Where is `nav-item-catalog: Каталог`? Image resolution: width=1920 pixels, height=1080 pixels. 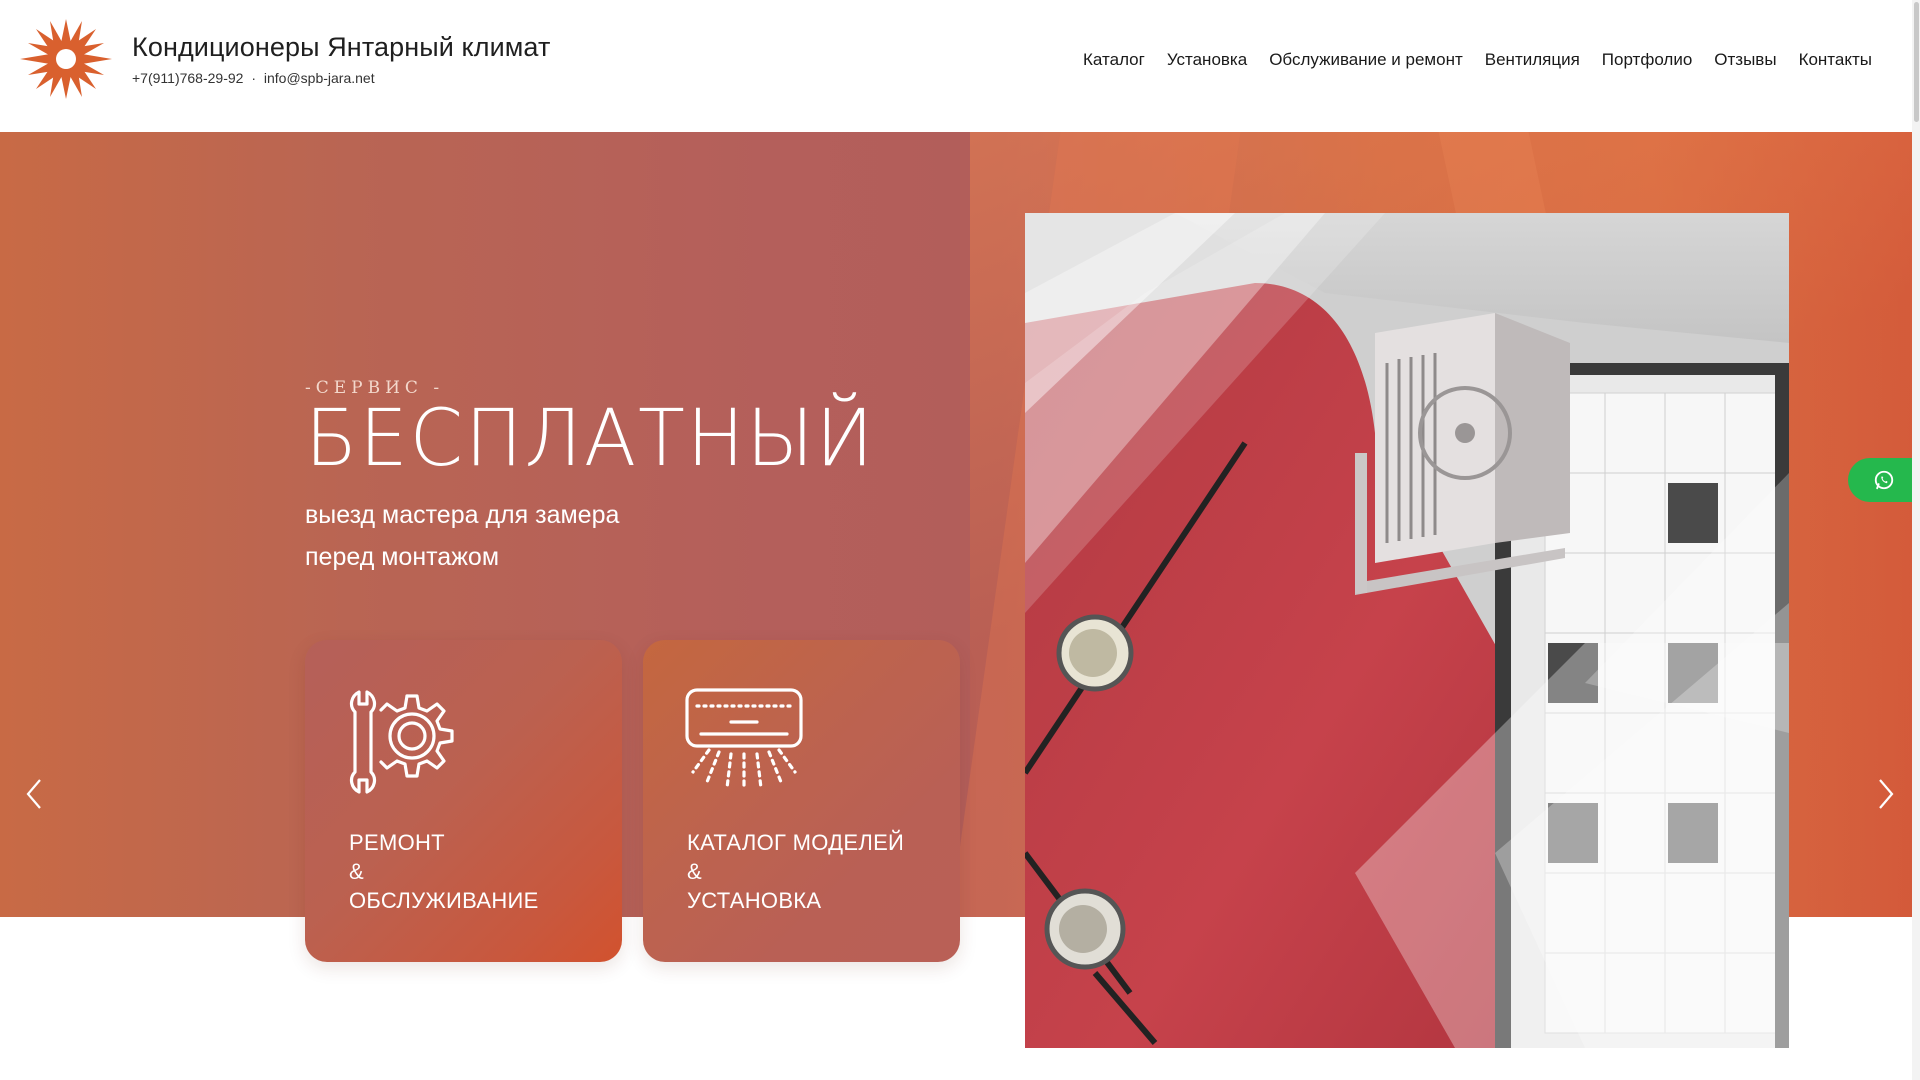
nav-item-catalog: Каталог is located at coordinates (1114, 60).